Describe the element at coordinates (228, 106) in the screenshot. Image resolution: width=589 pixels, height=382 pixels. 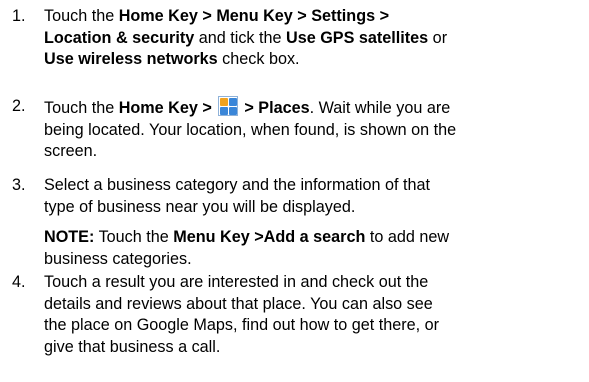
I see `apps-grid-icon` at that location.